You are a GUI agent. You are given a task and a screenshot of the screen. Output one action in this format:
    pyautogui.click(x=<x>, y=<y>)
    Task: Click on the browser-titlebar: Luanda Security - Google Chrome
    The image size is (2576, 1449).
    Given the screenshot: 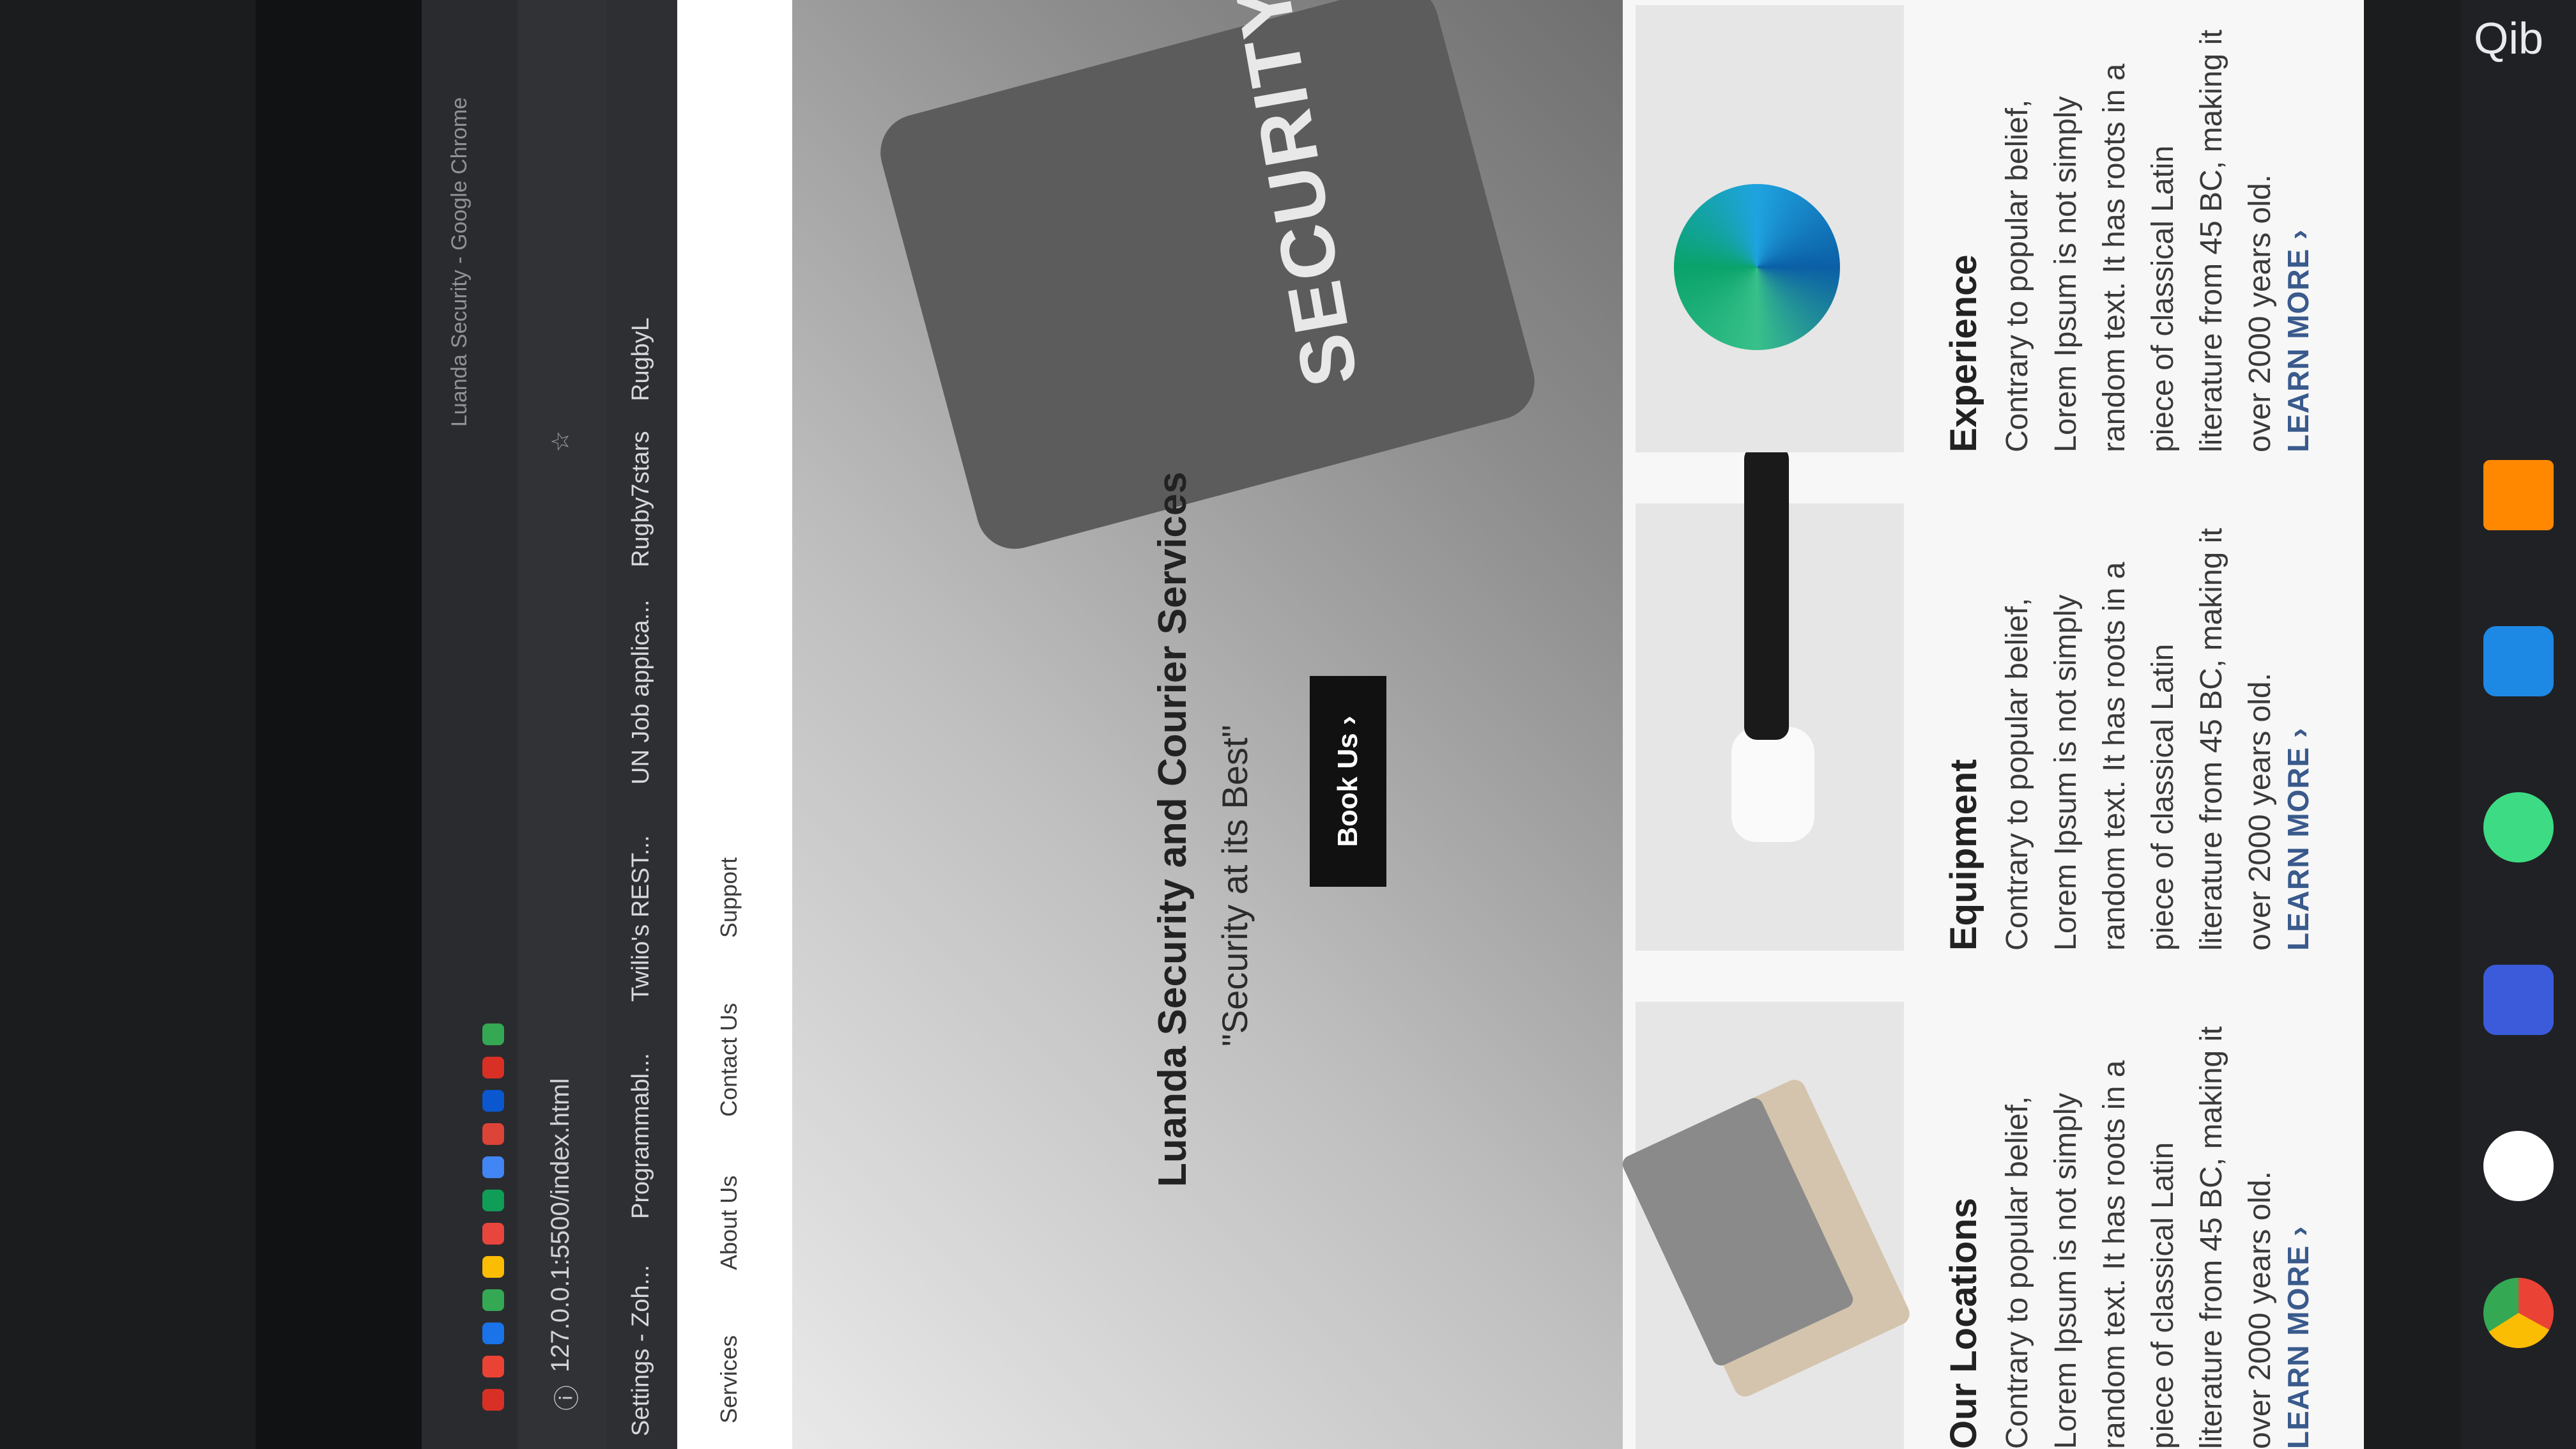 What is the action you would take?
    pyautogui.click(x=470, y=724)
    